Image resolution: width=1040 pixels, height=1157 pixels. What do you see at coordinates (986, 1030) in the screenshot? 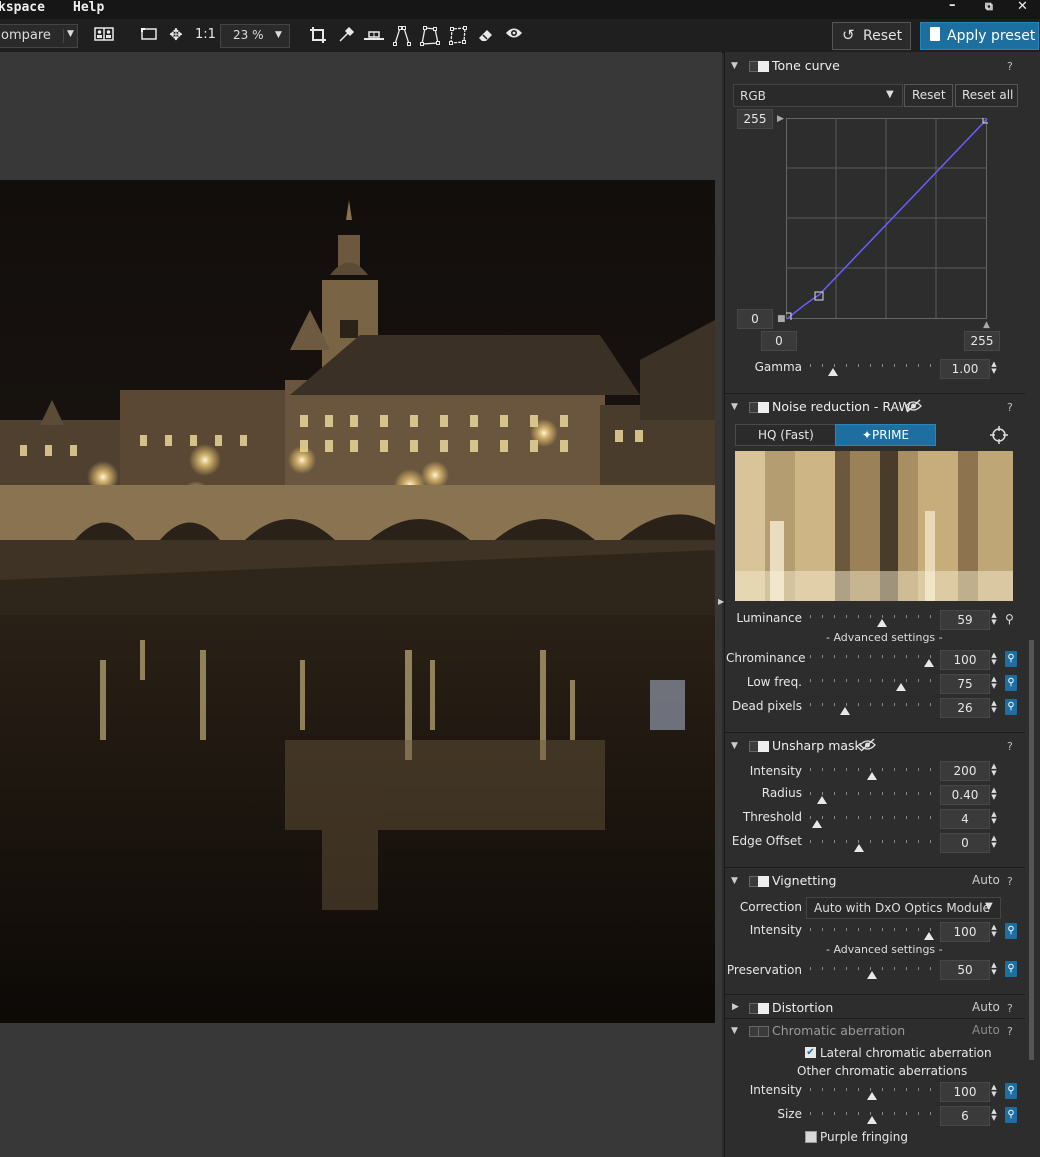
I see `chromatic-auto-label: Auto` at bounding box center [986, 1030].